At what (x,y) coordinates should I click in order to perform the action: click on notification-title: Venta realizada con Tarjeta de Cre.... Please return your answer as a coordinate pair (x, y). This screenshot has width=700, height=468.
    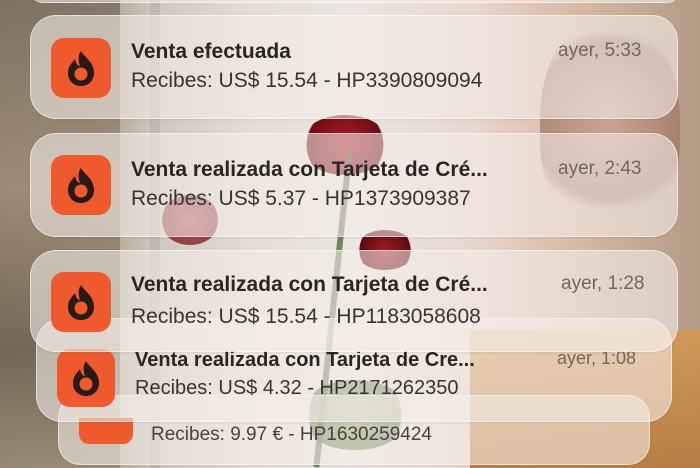
    Looking at the image, I should click on (305, 360).